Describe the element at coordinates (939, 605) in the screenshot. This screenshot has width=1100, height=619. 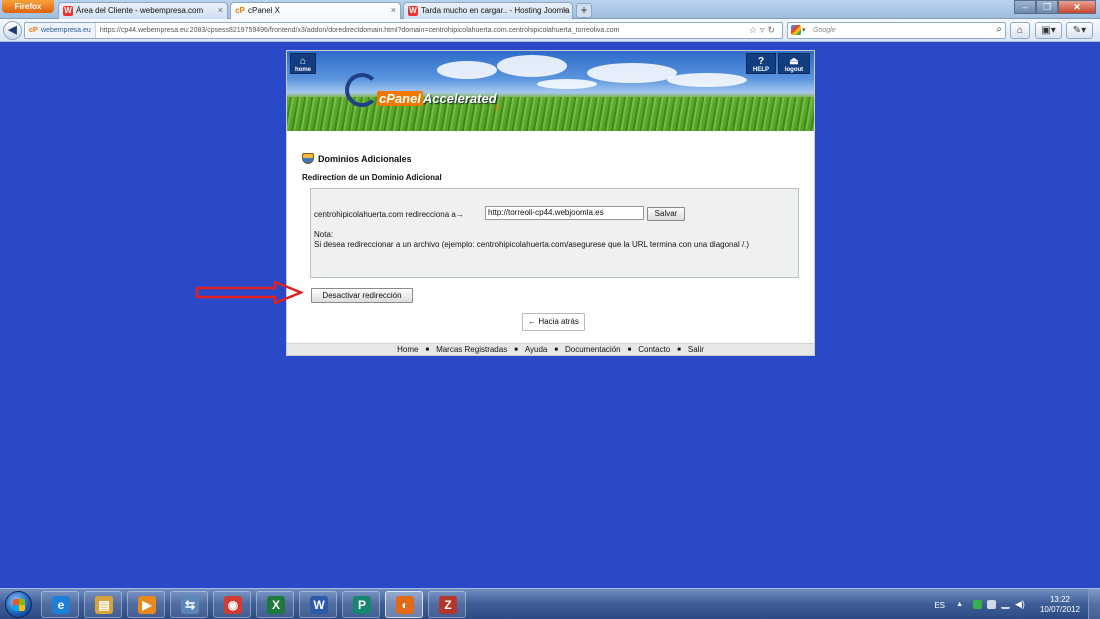
I see `language-indicator: ES` at that location.